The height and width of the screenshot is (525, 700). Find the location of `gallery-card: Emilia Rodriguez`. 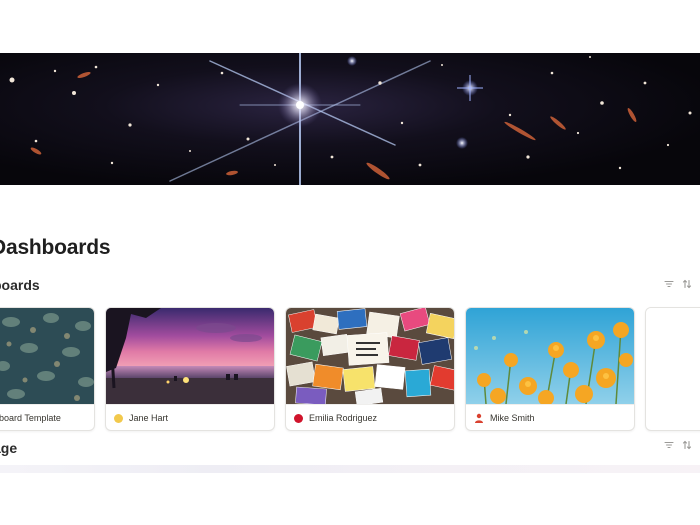

gallery-card: Emilia Rodriguez is located at coordinates (370, 369).